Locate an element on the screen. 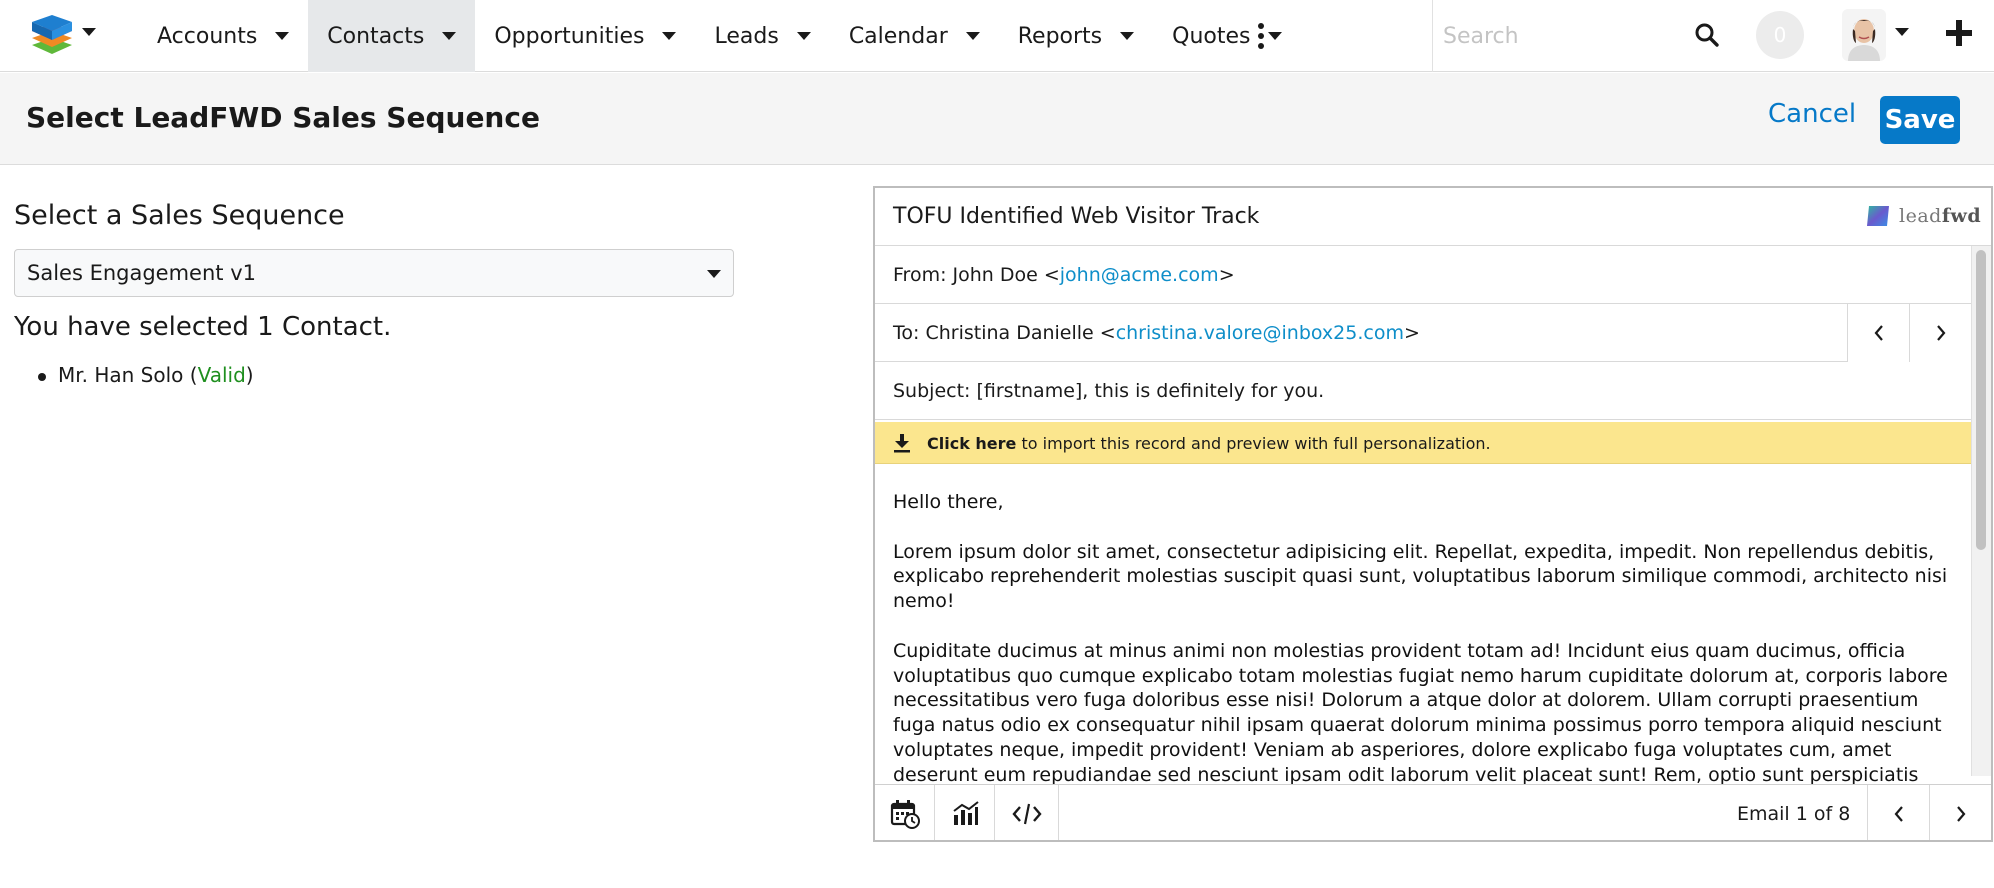 The image size is (1994, 888). contact-name: Mr. Han Solo is located at coordinates (121, 375).